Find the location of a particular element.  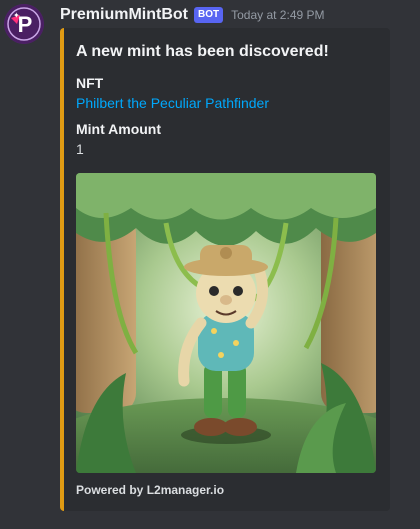

embed-title: A new mint has been discovered! is located at coordinates (202, 51).